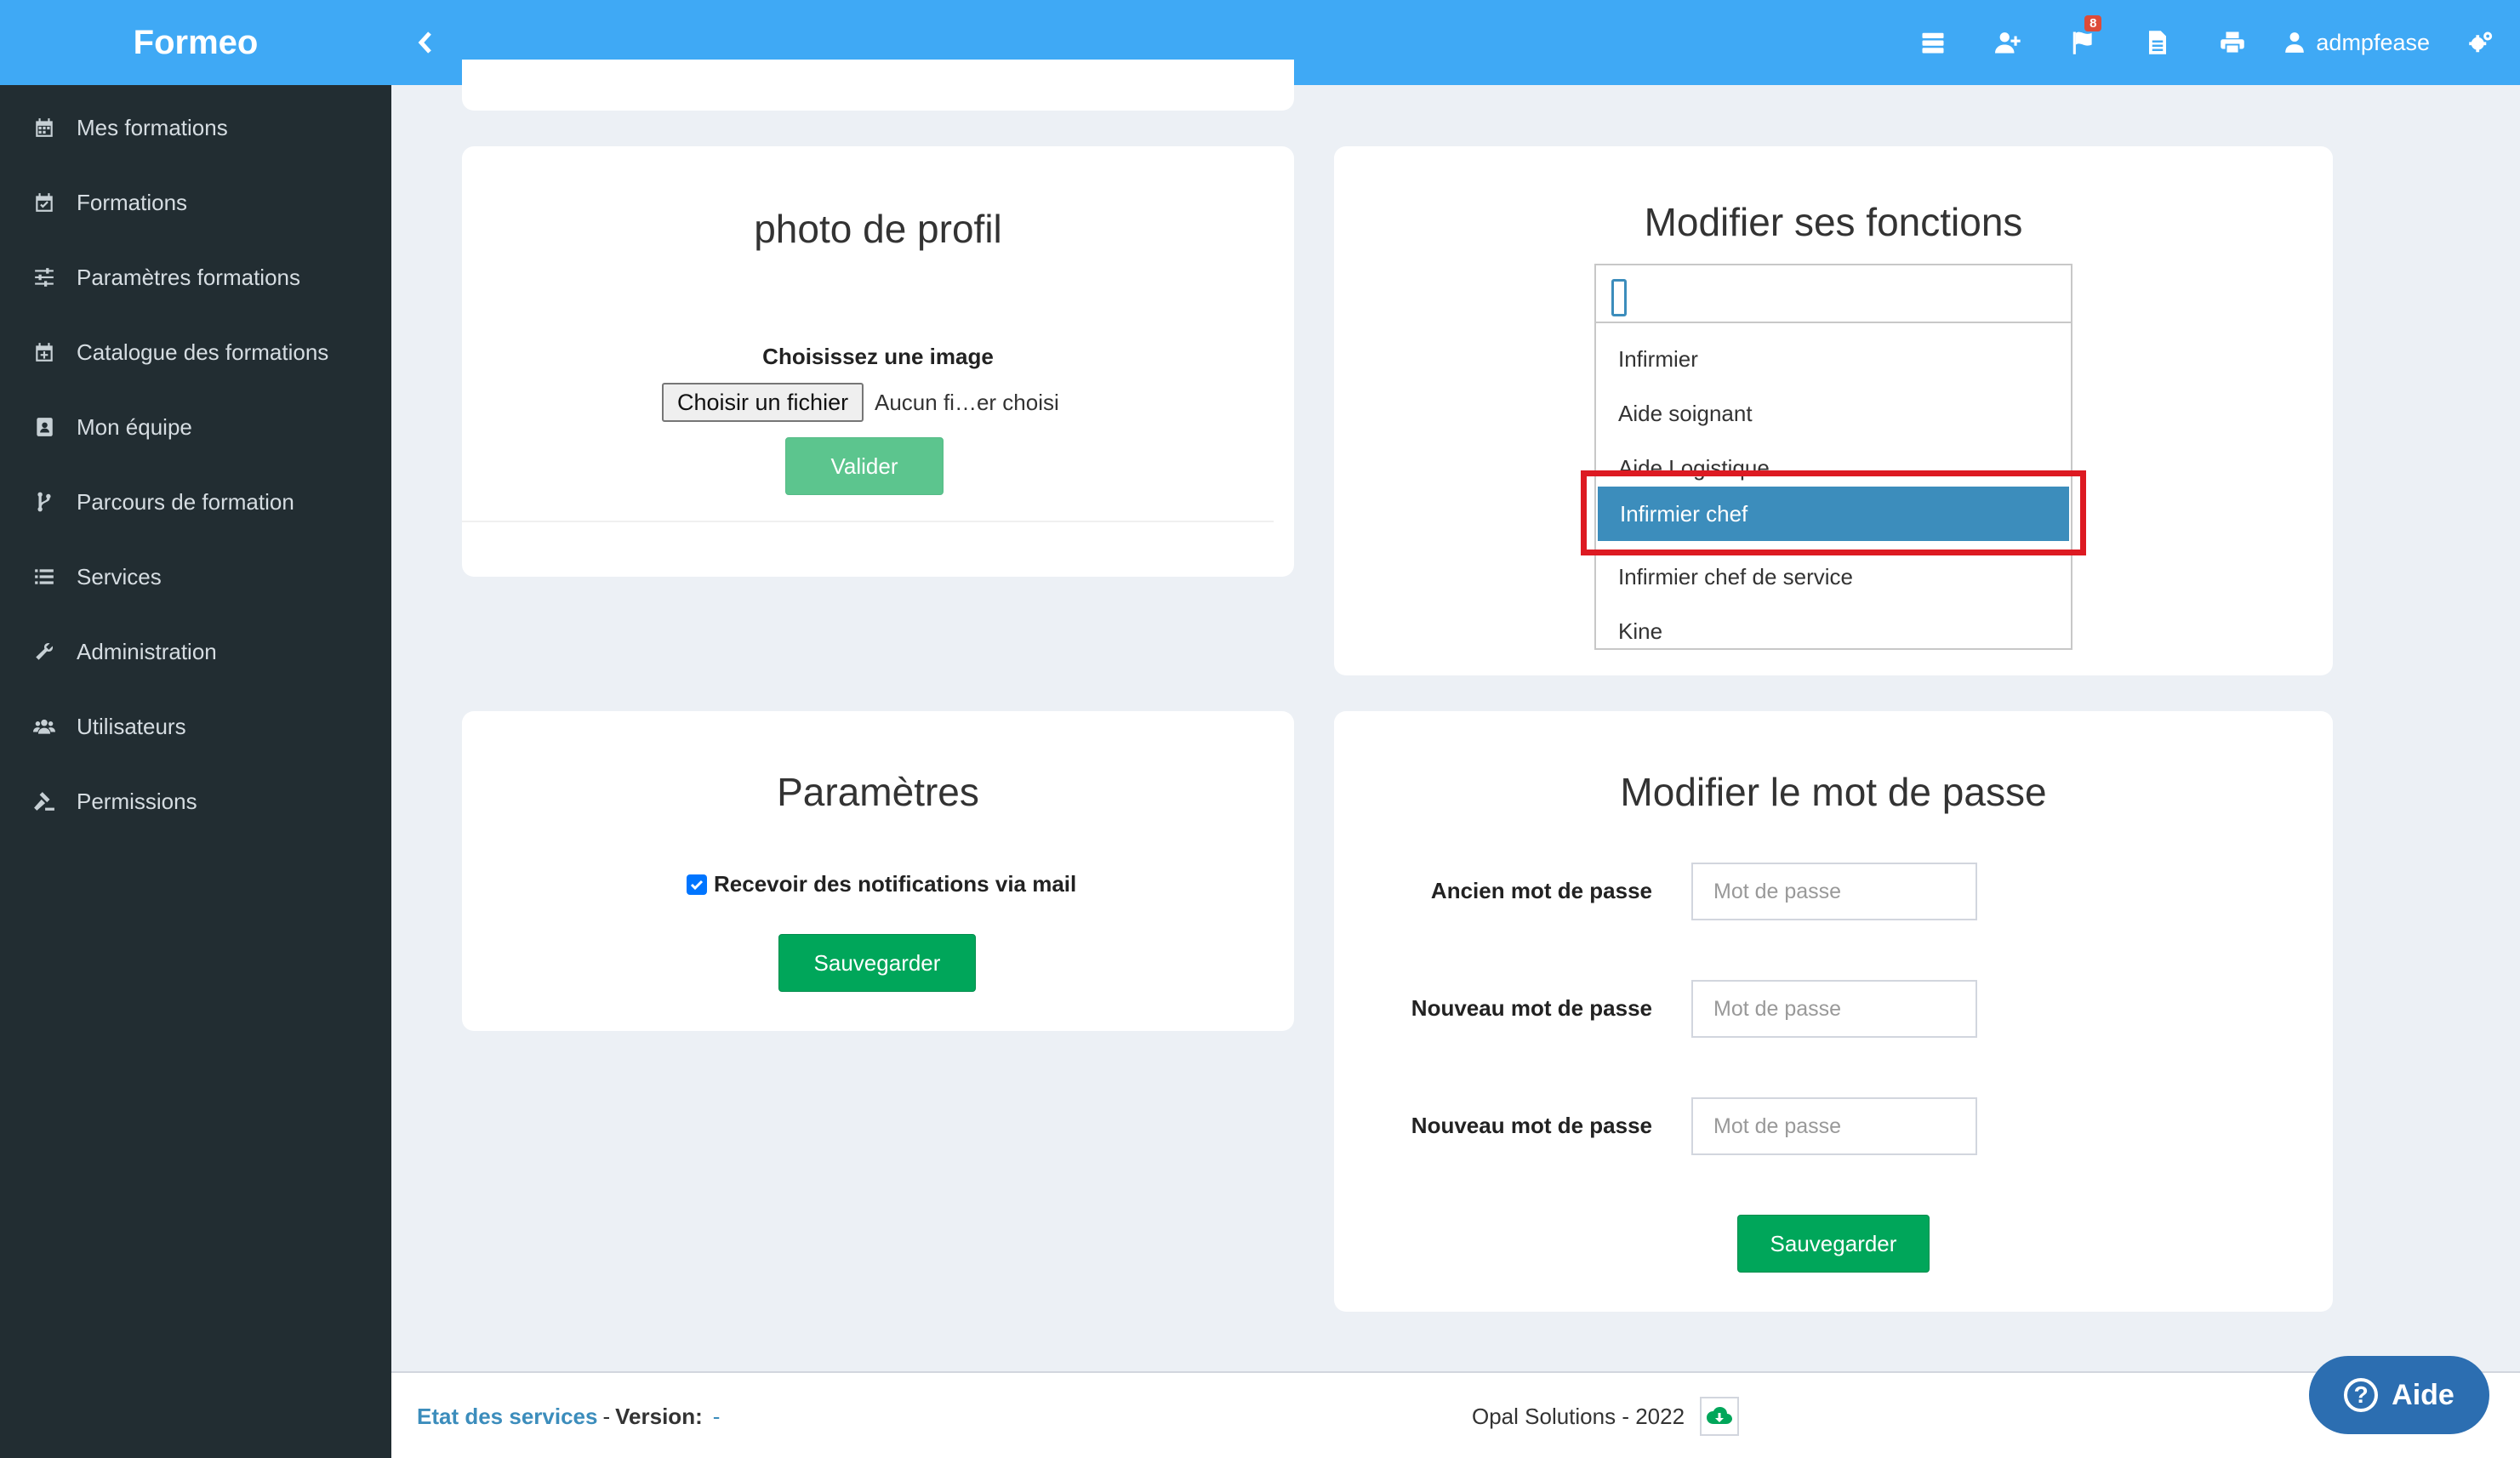  I want to click on sidebar-item-mon-equipe: Mon équipe, so click(195, 427).